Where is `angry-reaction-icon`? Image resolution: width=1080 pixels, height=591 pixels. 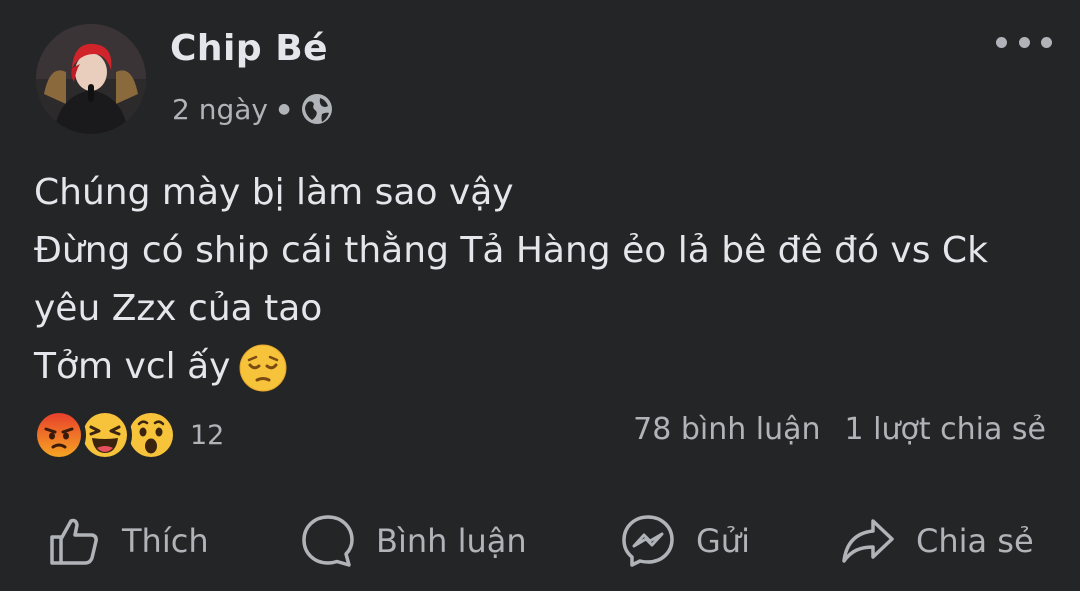
angry-reaction-icon is located at coordinates (59, 435).